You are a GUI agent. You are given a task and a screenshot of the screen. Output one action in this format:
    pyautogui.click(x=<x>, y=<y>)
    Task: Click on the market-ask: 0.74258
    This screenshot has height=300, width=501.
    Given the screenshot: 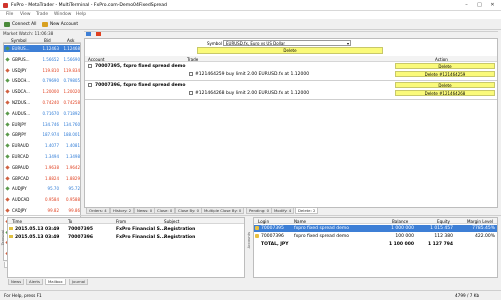 What is the action you would take?
    pyautogui.click(x=71, y=102)
    